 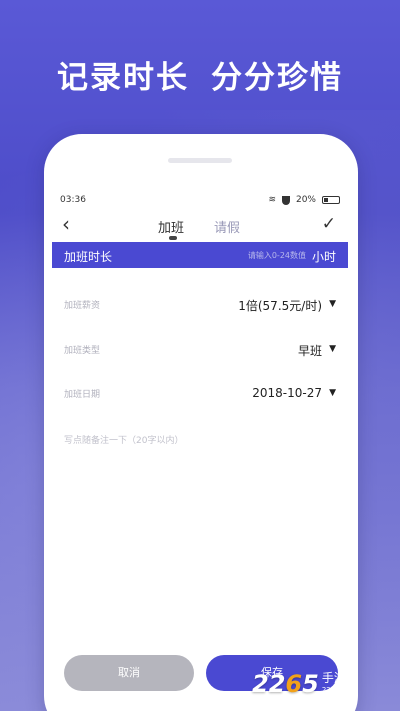 What do you see at coordinates (88, 257) in the screenshot?
I see `hours-label: 加班时长` at bounding box center [88, 257].